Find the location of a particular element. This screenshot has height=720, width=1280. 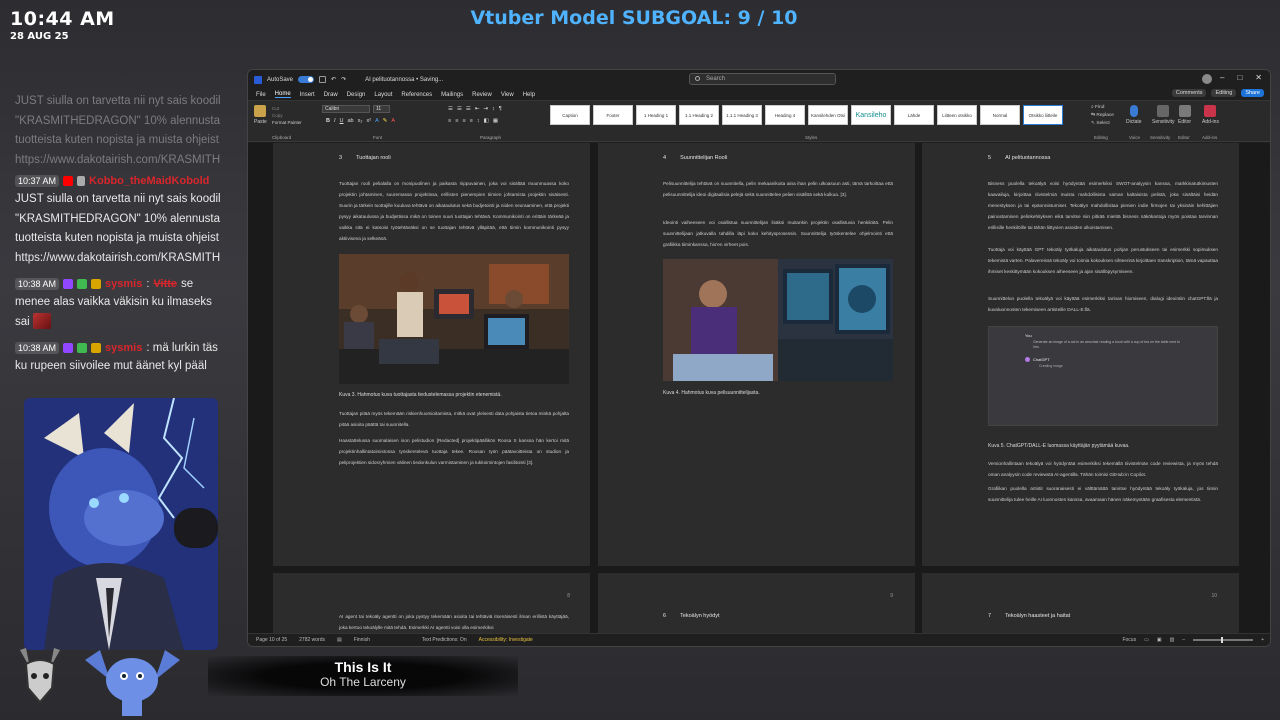

close-icon: ✕ is located at coordinates (1258, 77).